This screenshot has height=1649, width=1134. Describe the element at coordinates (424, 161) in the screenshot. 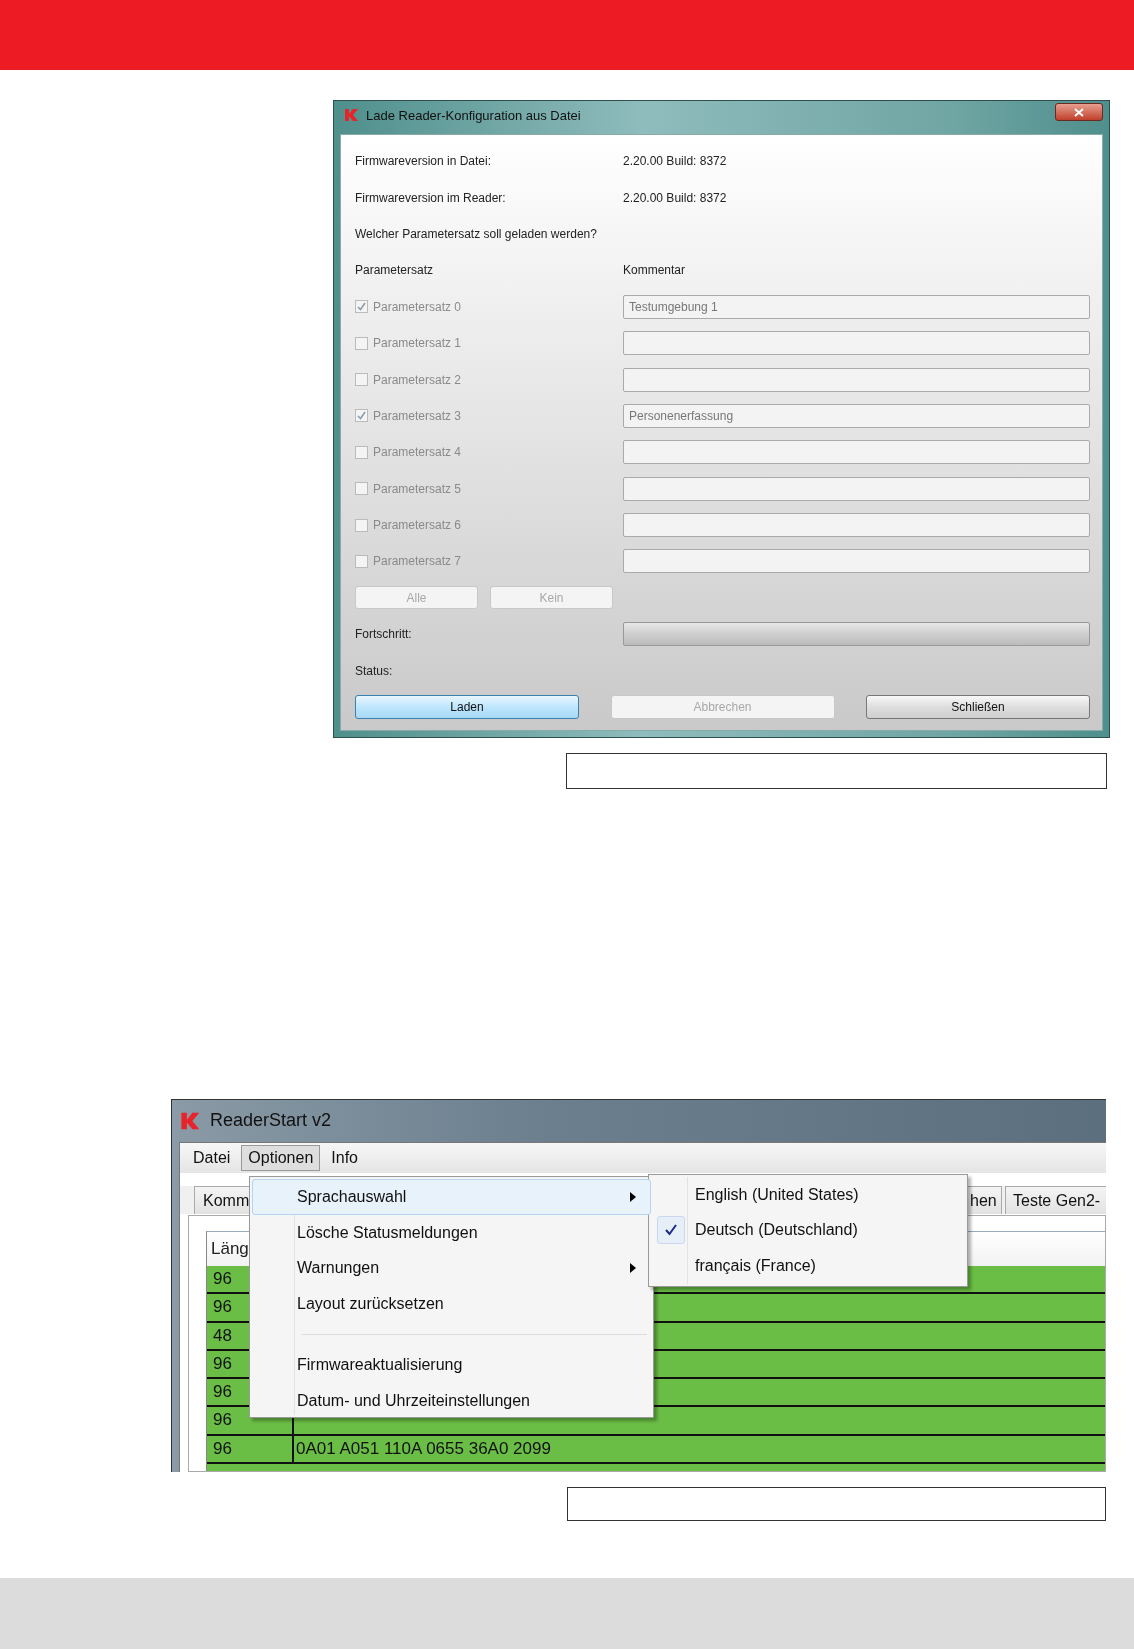

I see `field-label: Firmwareversion in Datei:` at that location.